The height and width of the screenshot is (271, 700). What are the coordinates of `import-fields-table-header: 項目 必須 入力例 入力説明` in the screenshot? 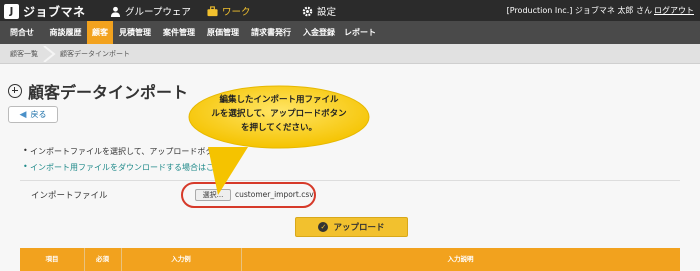 It's located at (350, 259).